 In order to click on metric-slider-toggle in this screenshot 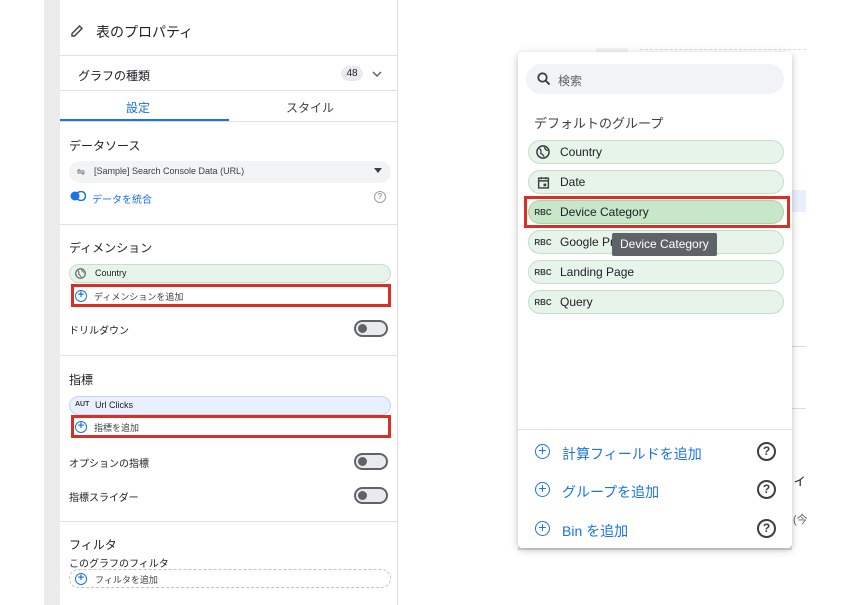, I will do `click(371, 495)`.